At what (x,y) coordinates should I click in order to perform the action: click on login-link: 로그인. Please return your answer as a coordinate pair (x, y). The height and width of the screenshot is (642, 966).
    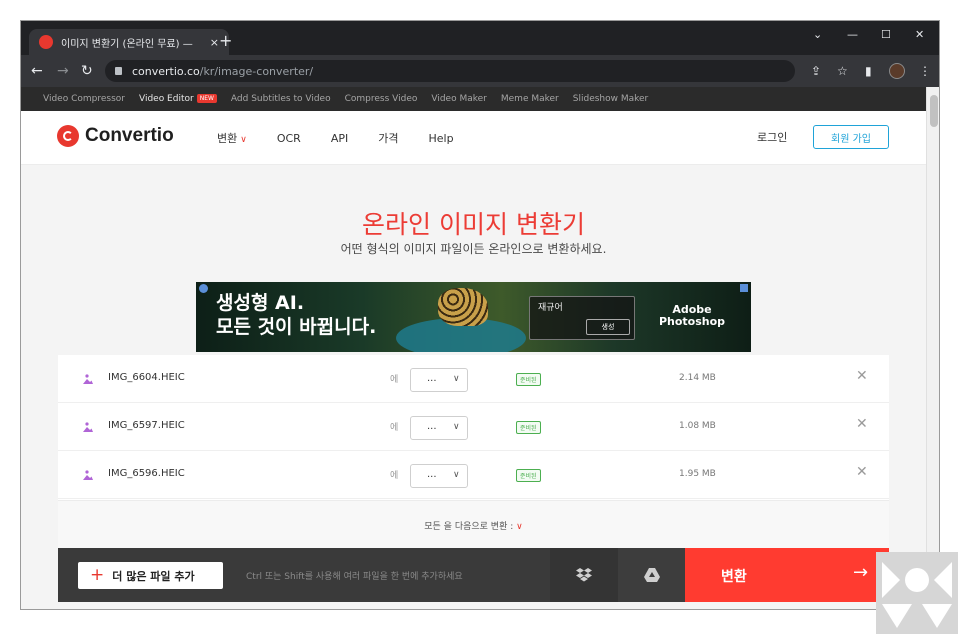
    Looking at the image, I should click on (772, 137).